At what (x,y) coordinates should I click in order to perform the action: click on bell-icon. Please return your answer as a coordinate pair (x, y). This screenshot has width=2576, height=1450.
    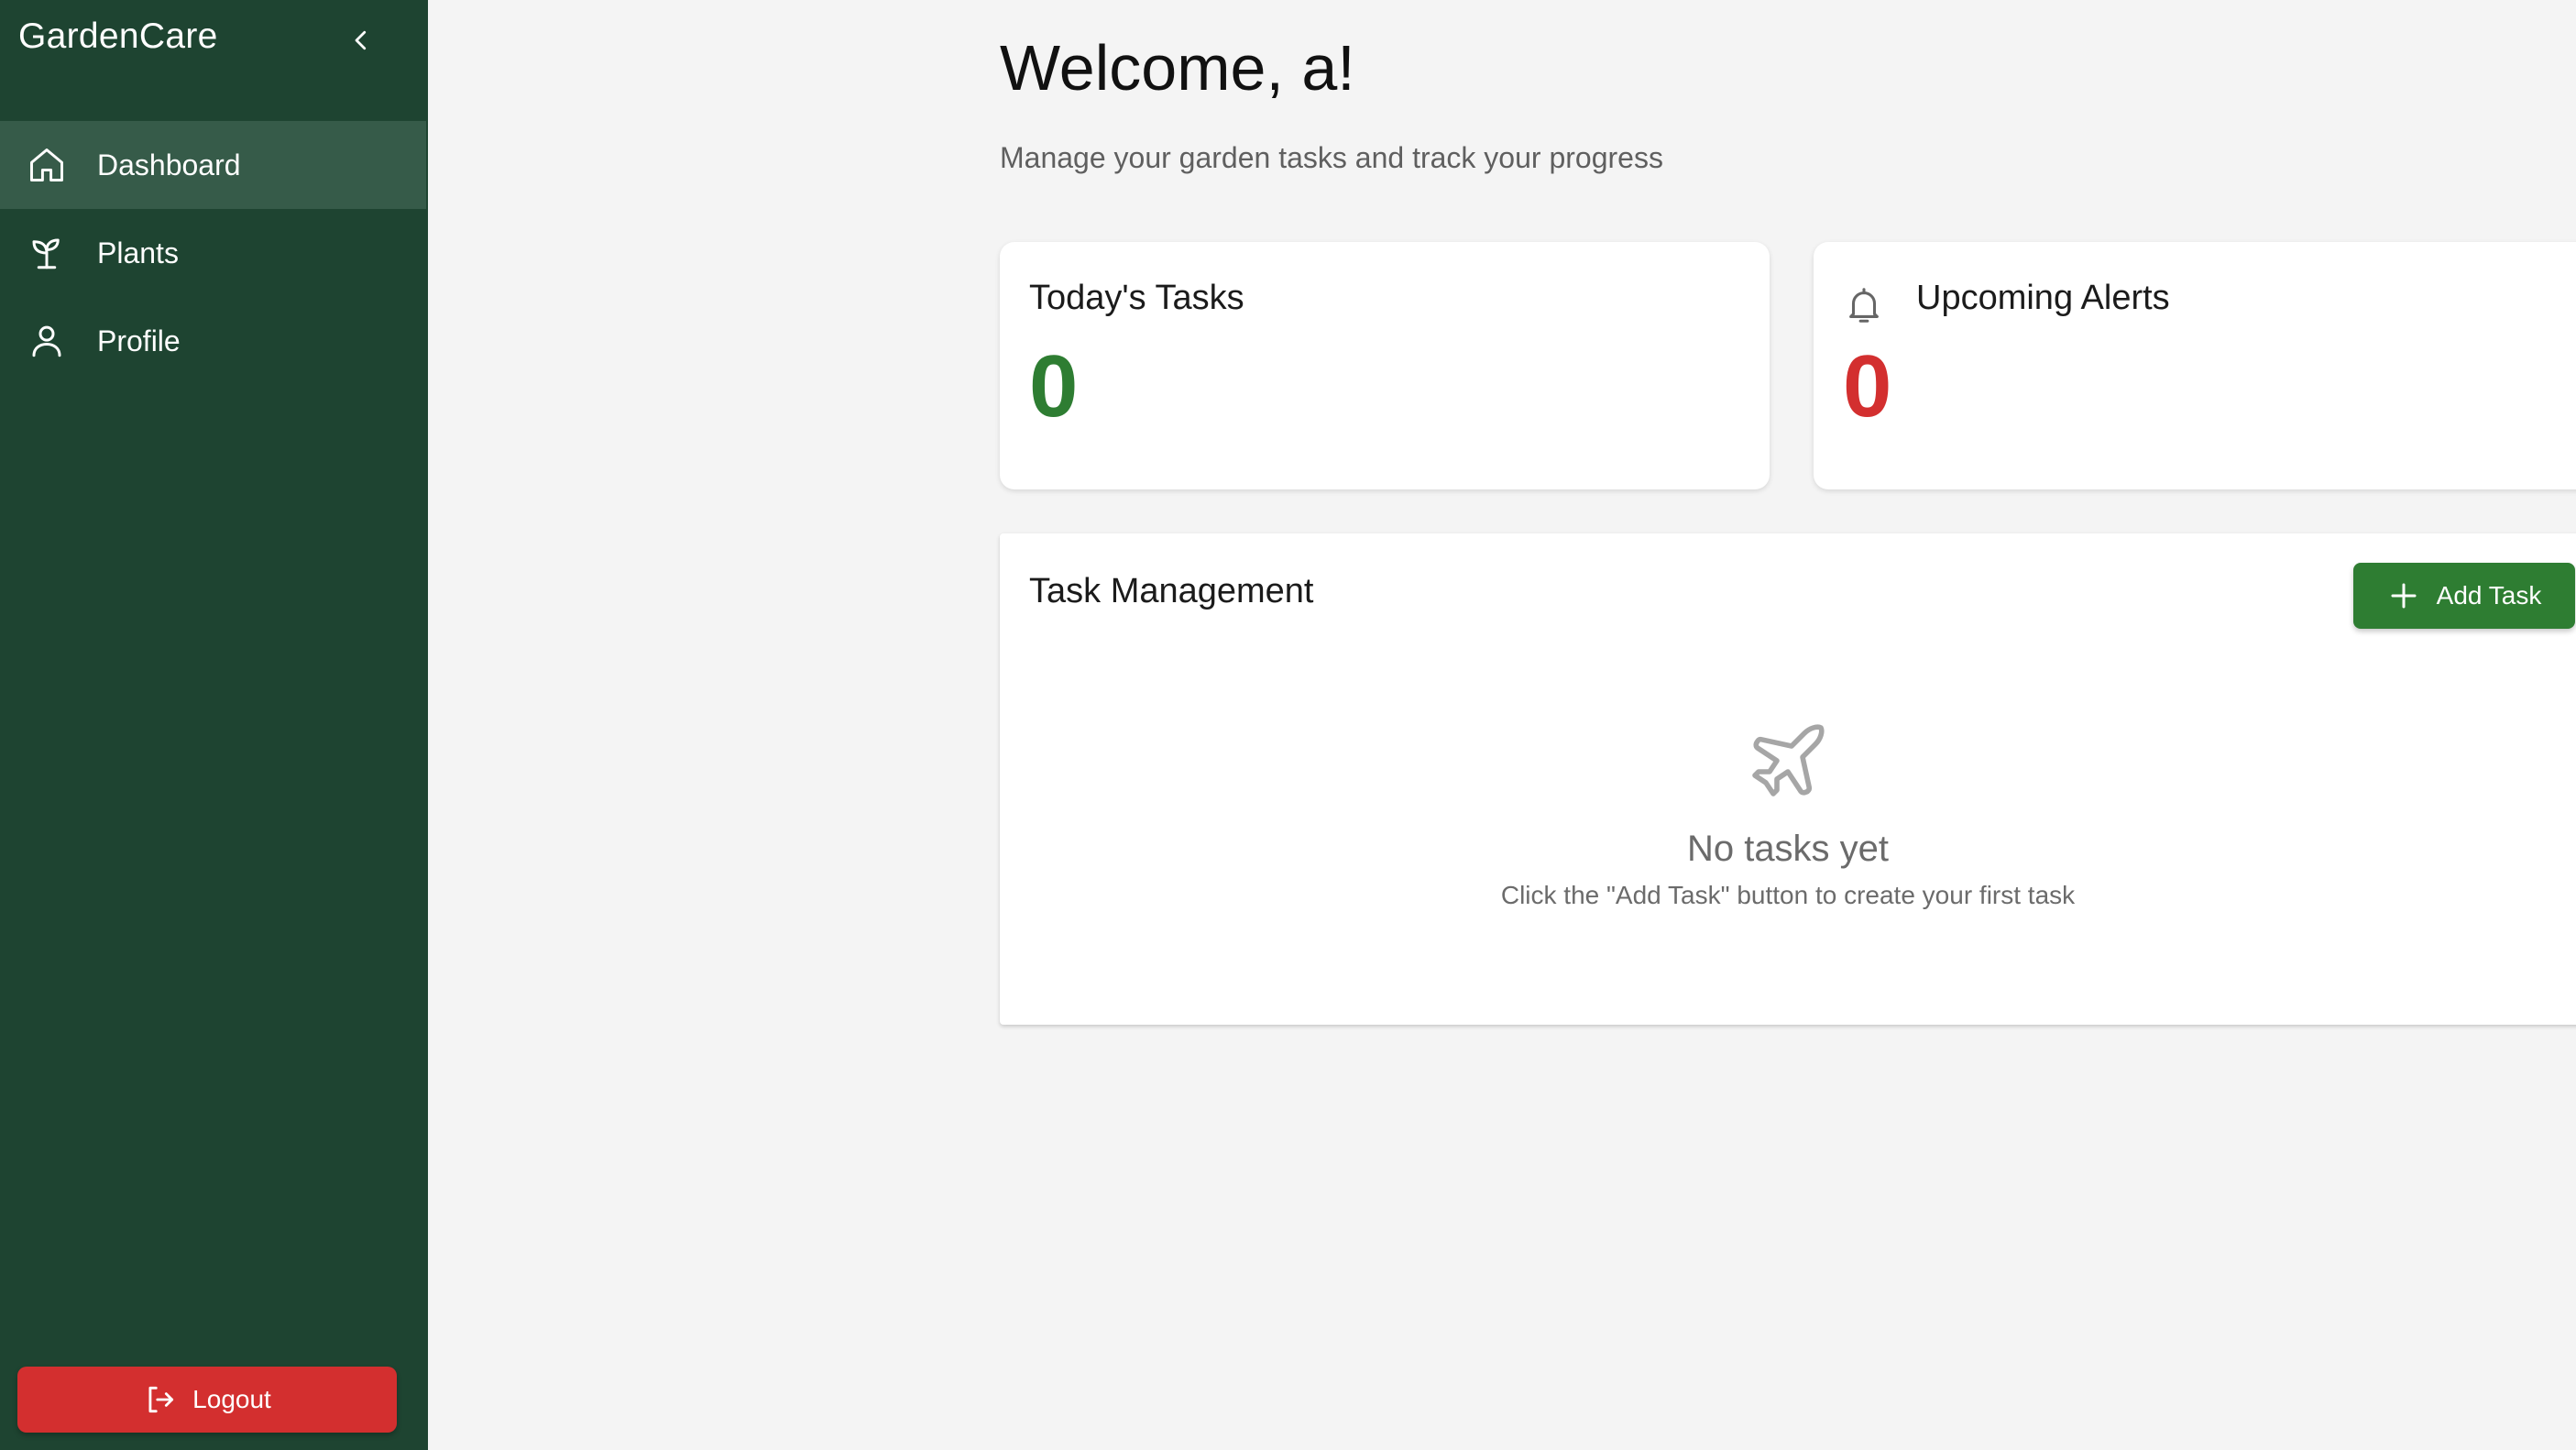
    Looking at the image, I should click on (1864, 305).